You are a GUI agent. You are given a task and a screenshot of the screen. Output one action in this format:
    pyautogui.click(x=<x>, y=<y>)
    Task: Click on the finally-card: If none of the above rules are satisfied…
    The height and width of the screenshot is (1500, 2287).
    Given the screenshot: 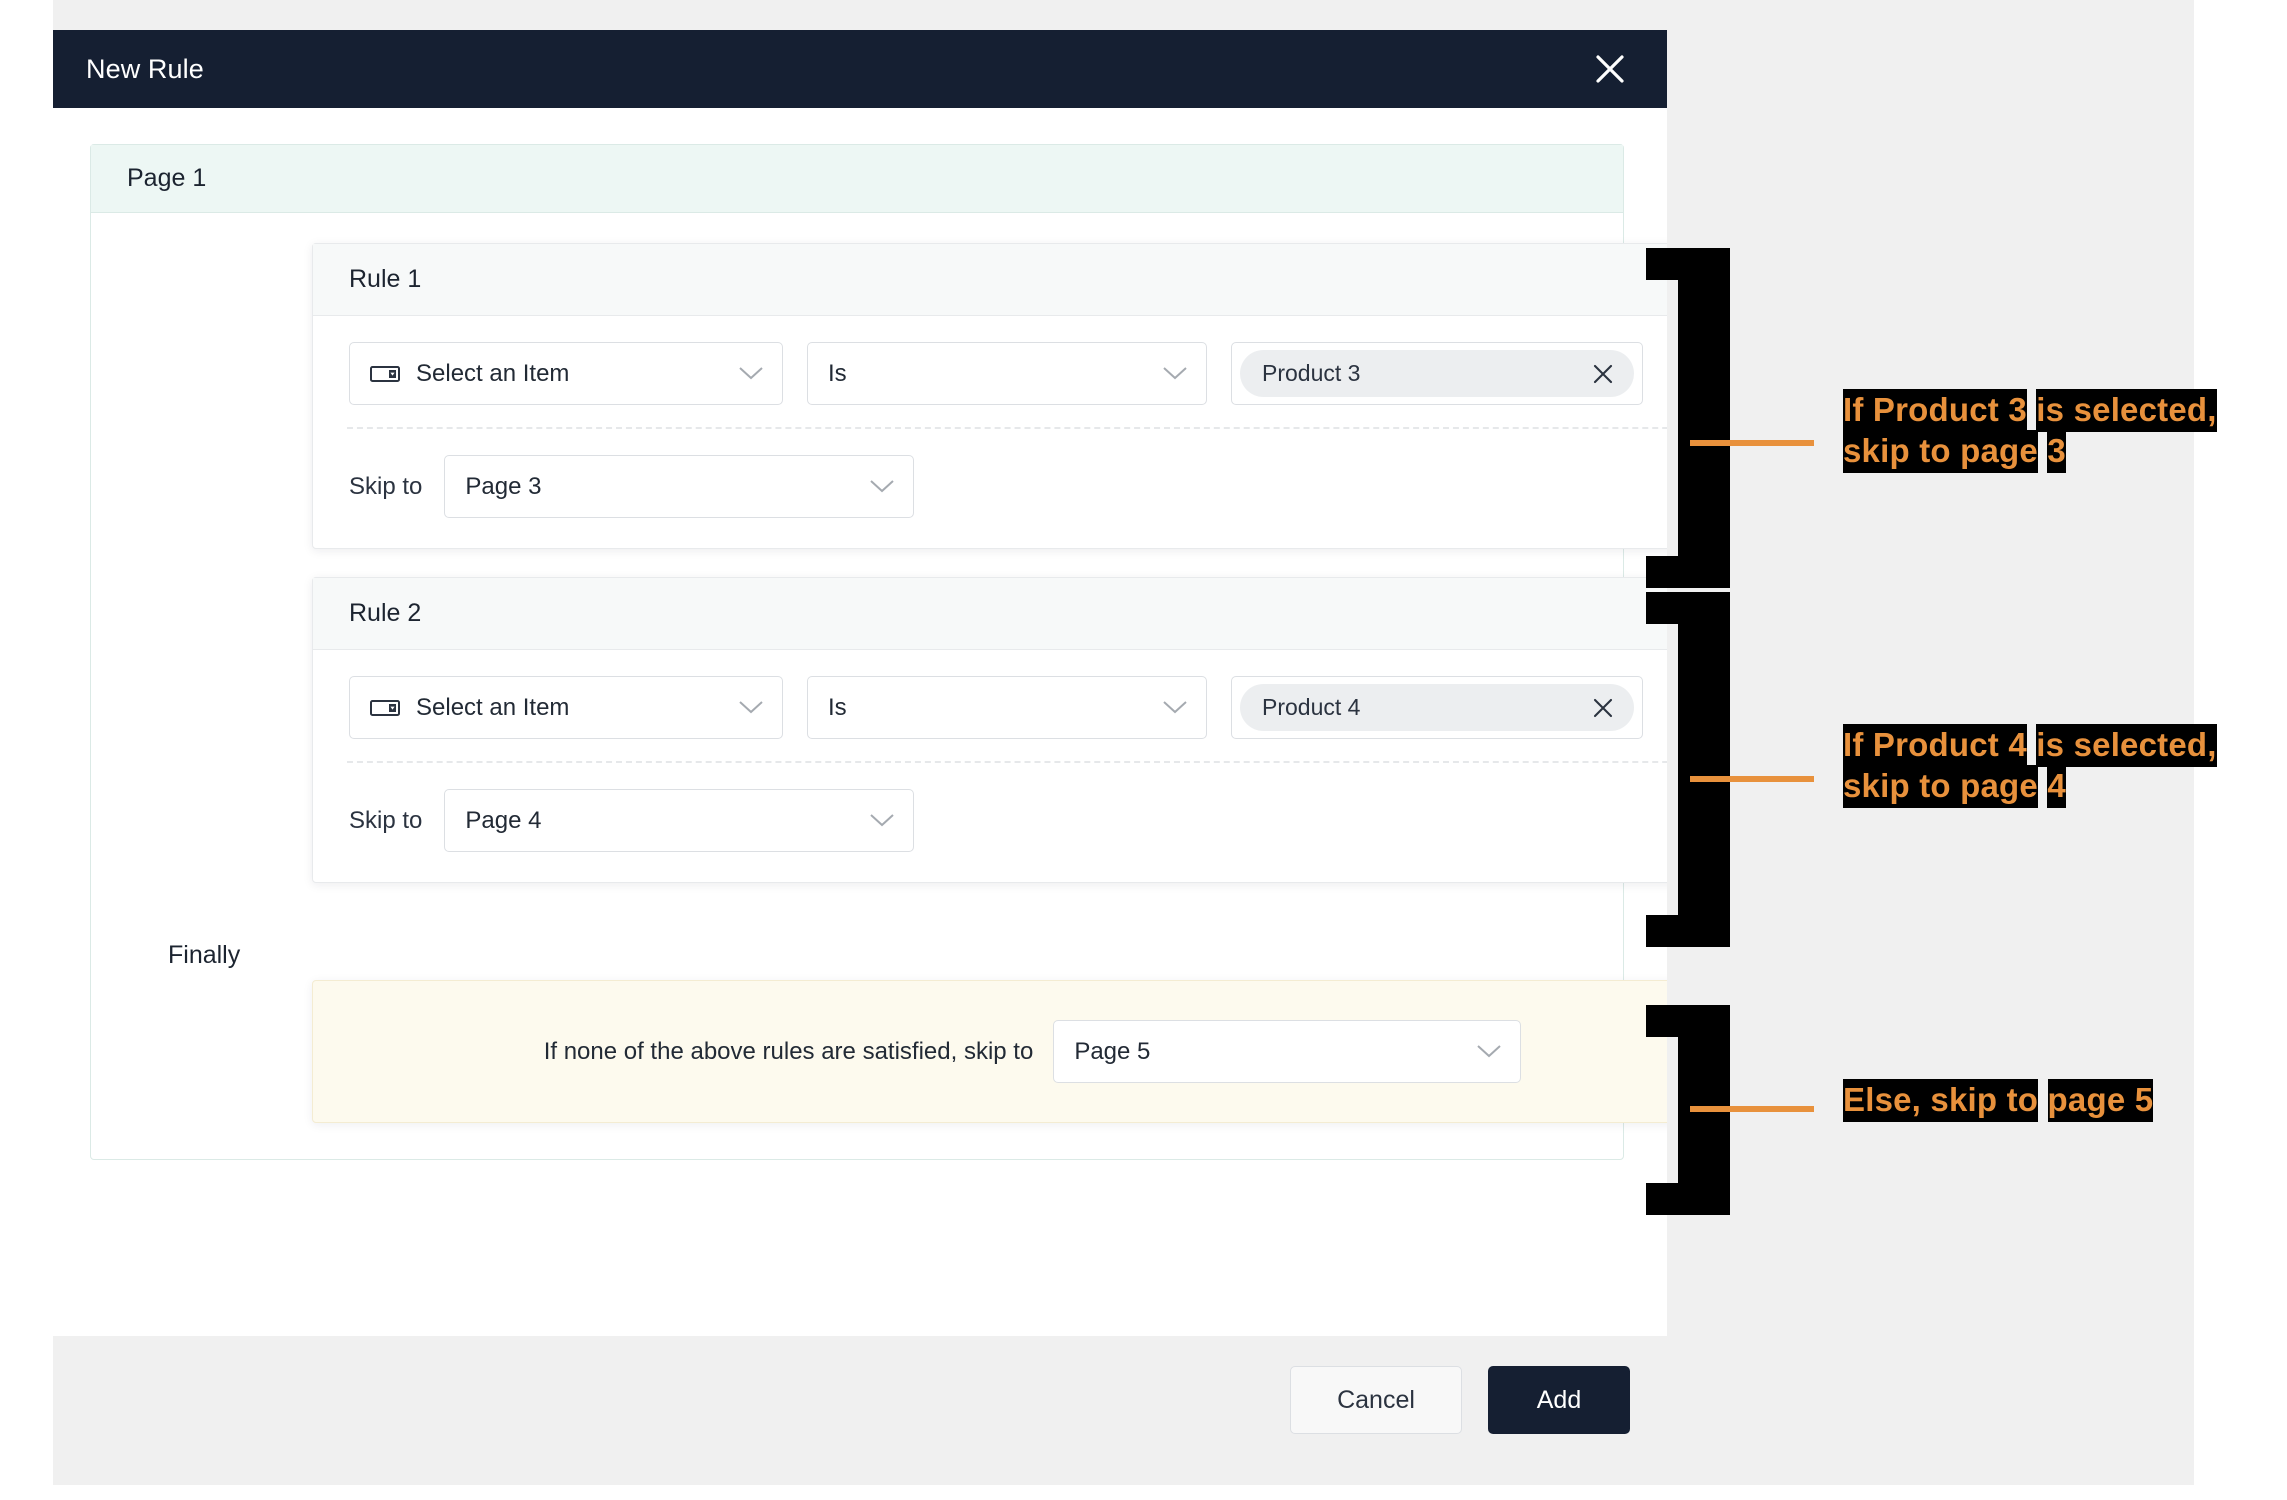 What is the action you would take?
    pyautogui.click(x=989, y=1051)
    